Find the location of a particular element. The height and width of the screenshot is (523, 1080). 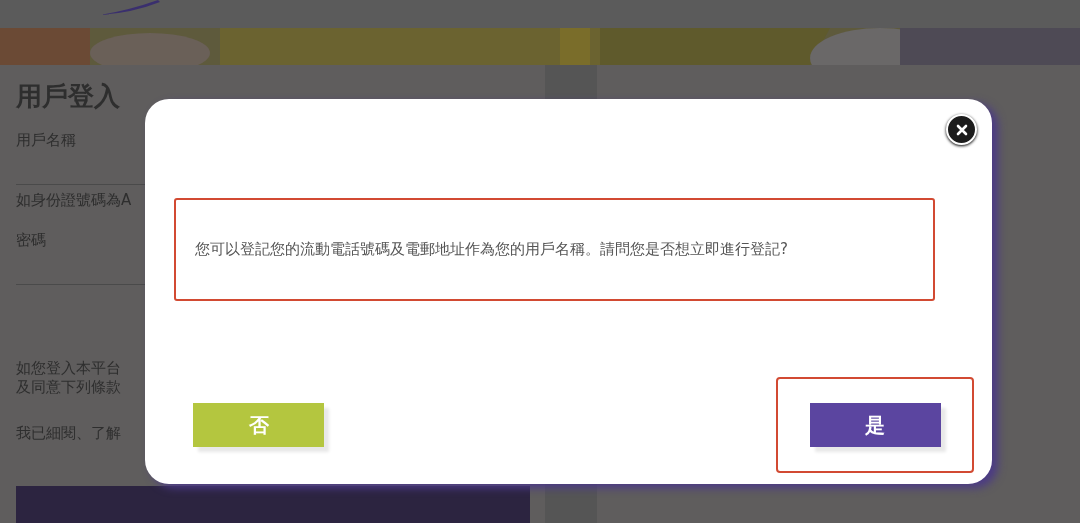

close-button is located at coordinates (961, 129).